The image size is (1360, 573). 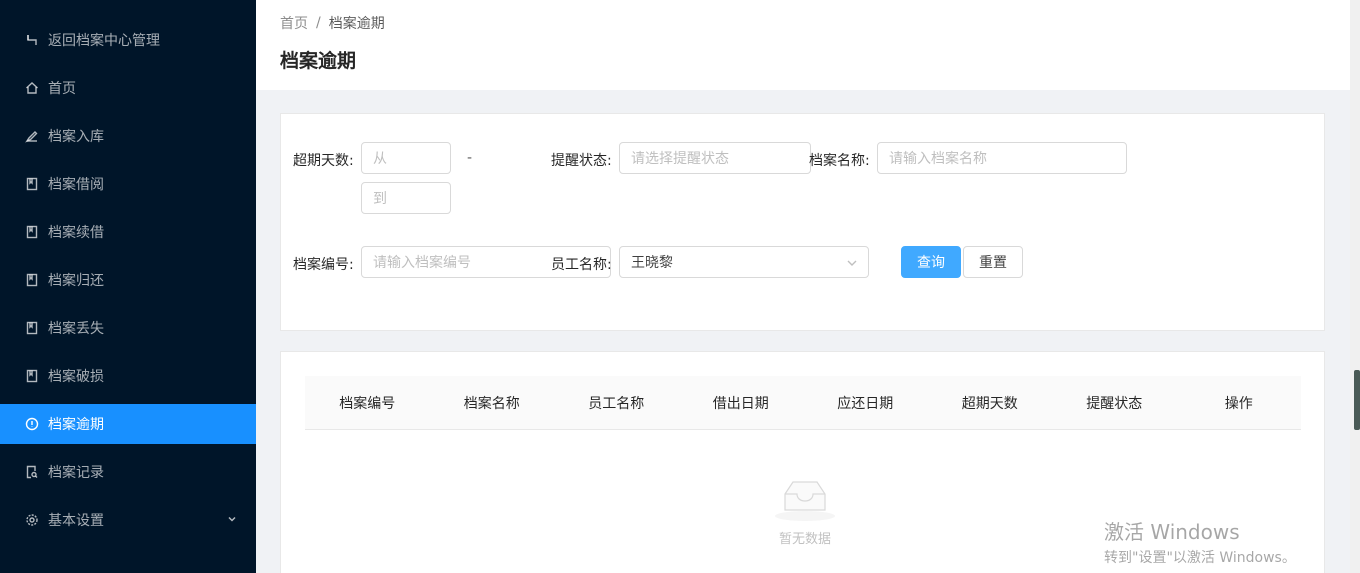 I want to click on sidebar-item-records: 档案记录, so click(x=128, y=472).